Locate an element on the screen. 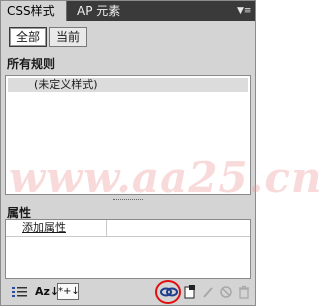 The height and width of the screenshot is (306, 320). category-view-icon is located at coordinates (20, 292).